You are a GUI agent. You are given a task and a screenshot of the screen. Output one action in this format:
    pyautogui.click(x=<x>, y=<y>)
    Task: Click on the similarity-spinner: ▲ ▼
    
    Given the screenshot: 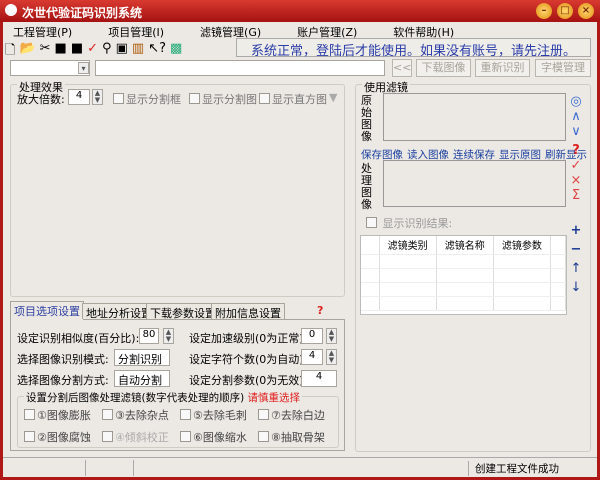 What is the action you would take?
    pyautogui.click(x=168, y=336)
    